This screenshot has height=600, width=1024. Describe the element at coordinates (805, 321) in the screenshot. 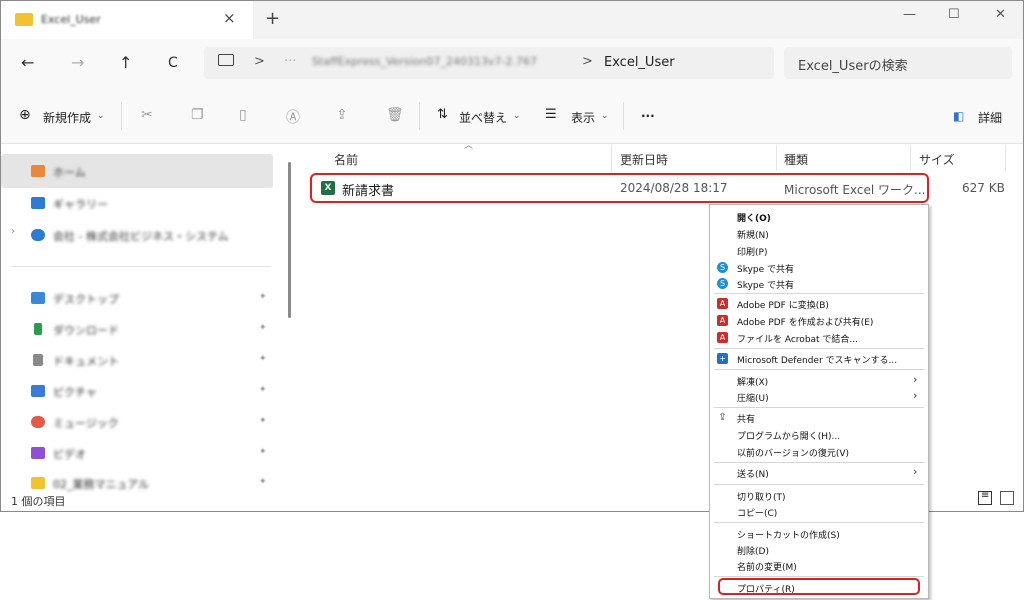

I see `menu-item-pdf-share: Adobe PDF を作成および共有(E)` at that location.